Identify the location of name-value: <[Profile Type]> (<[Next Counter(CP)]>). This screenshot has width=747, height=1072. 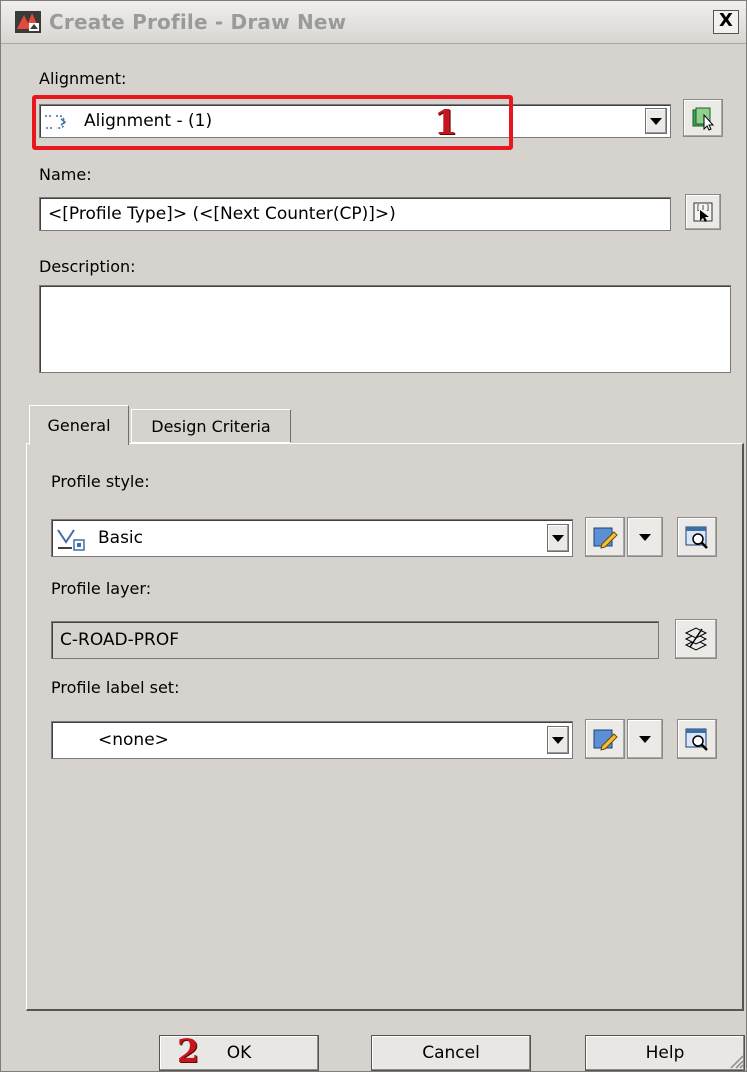
(222, 214).